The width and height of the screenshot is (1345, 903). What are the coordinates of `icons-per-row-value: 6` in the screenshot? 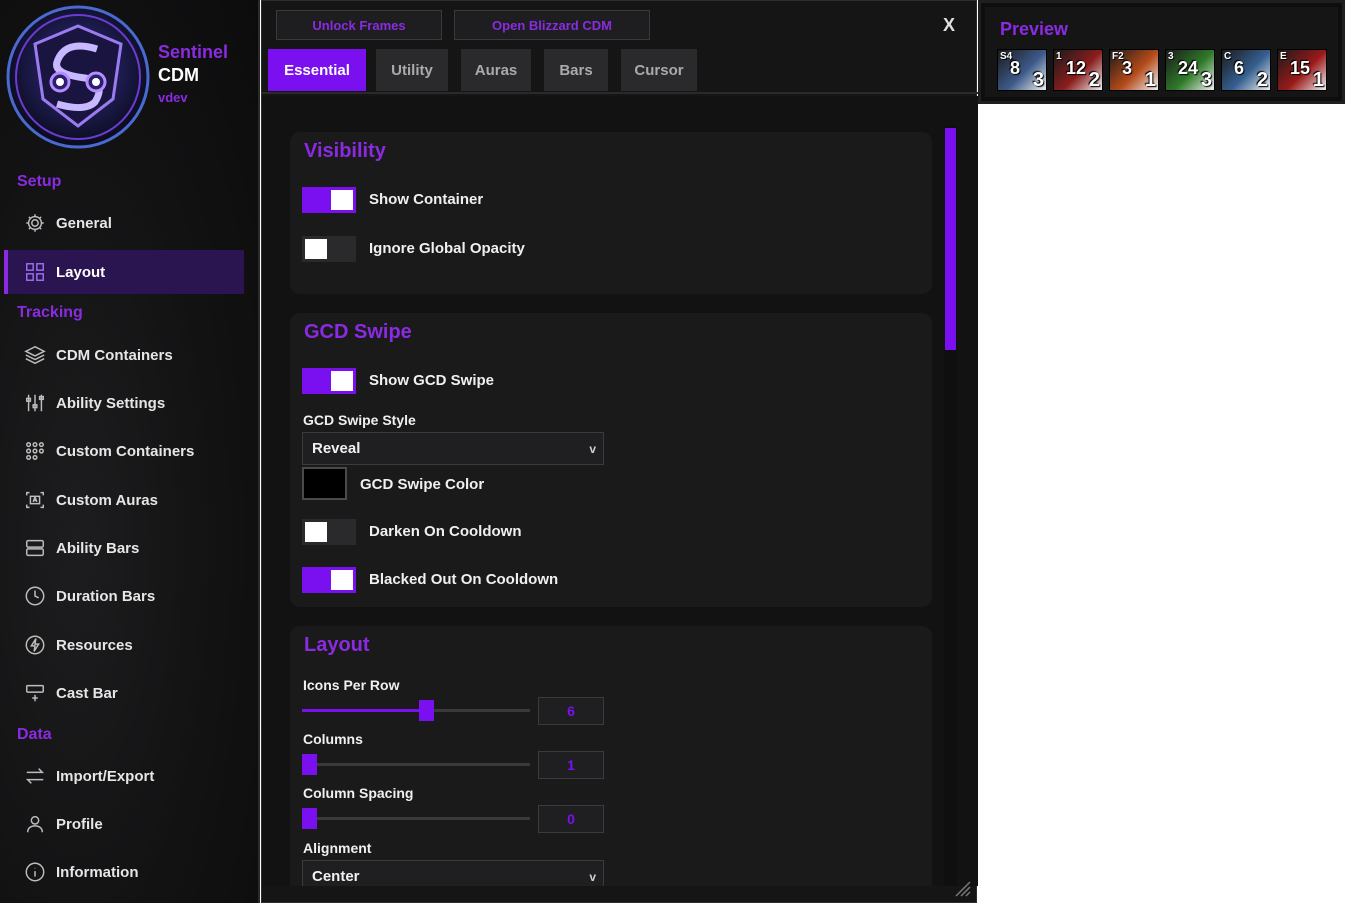 It's located at (571, 711).